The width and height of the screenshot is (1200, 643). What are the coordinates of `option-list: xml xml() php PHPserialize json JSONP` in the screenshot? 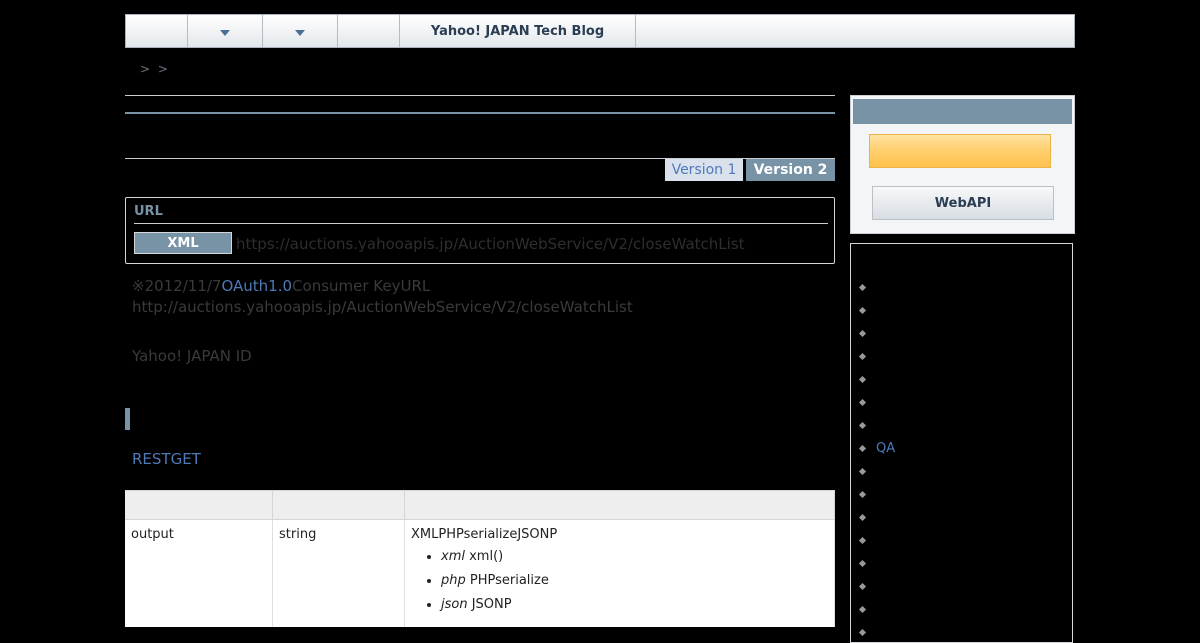 It's located at (619, 580).